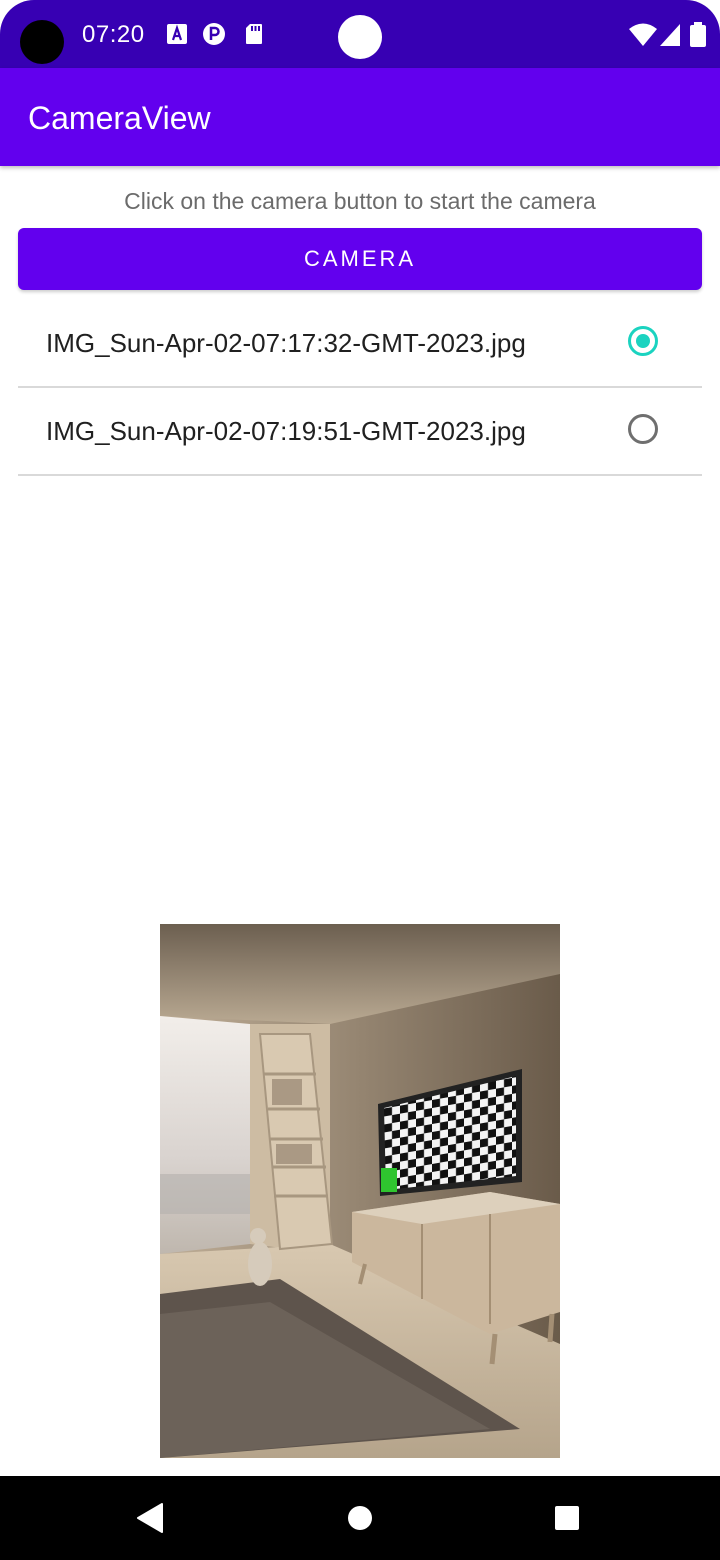  What do you see at coordinates (42, 42) in the screenshot?
I see `front-camera-cutout` at bounding box center [42, 42].